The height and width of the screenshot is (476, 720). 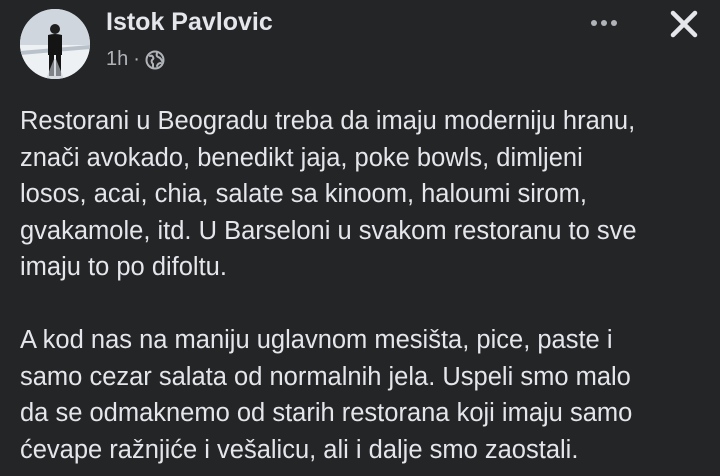 What do you see at coordinates (189, 22) in the screenshot?
I see `author-name: Istok Pavlovic` at bounding box center [189, 22].